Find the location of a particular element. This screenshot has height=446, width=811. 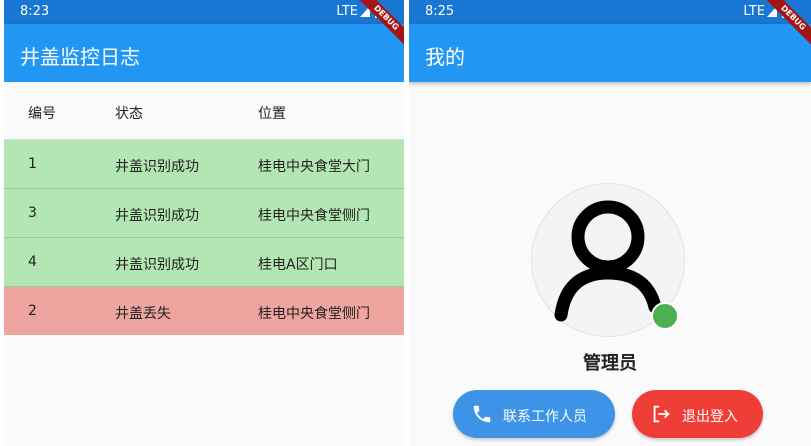

row-status: 井盖丢失 is located at coordinates (143, 314).